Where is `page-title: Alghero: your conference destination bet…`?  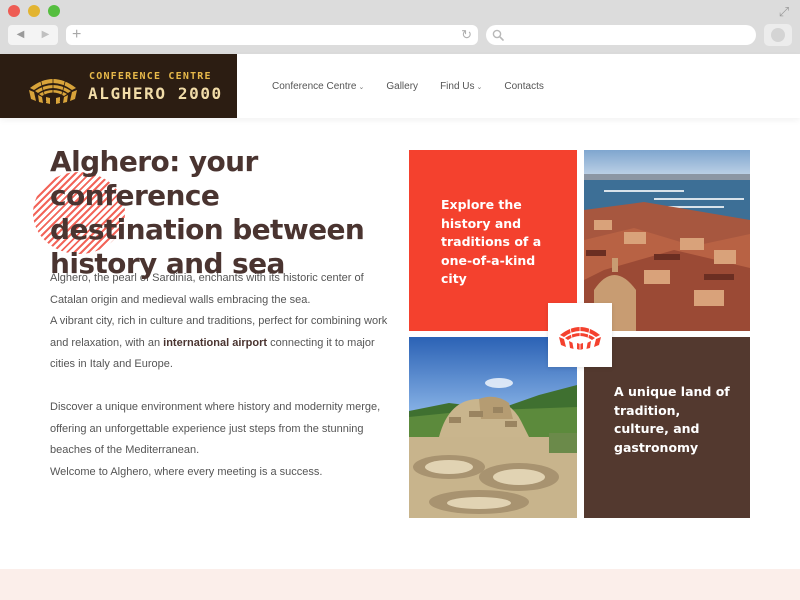
page-title: Alghero: your conference destination bet… is located at coordinates (207, 212).